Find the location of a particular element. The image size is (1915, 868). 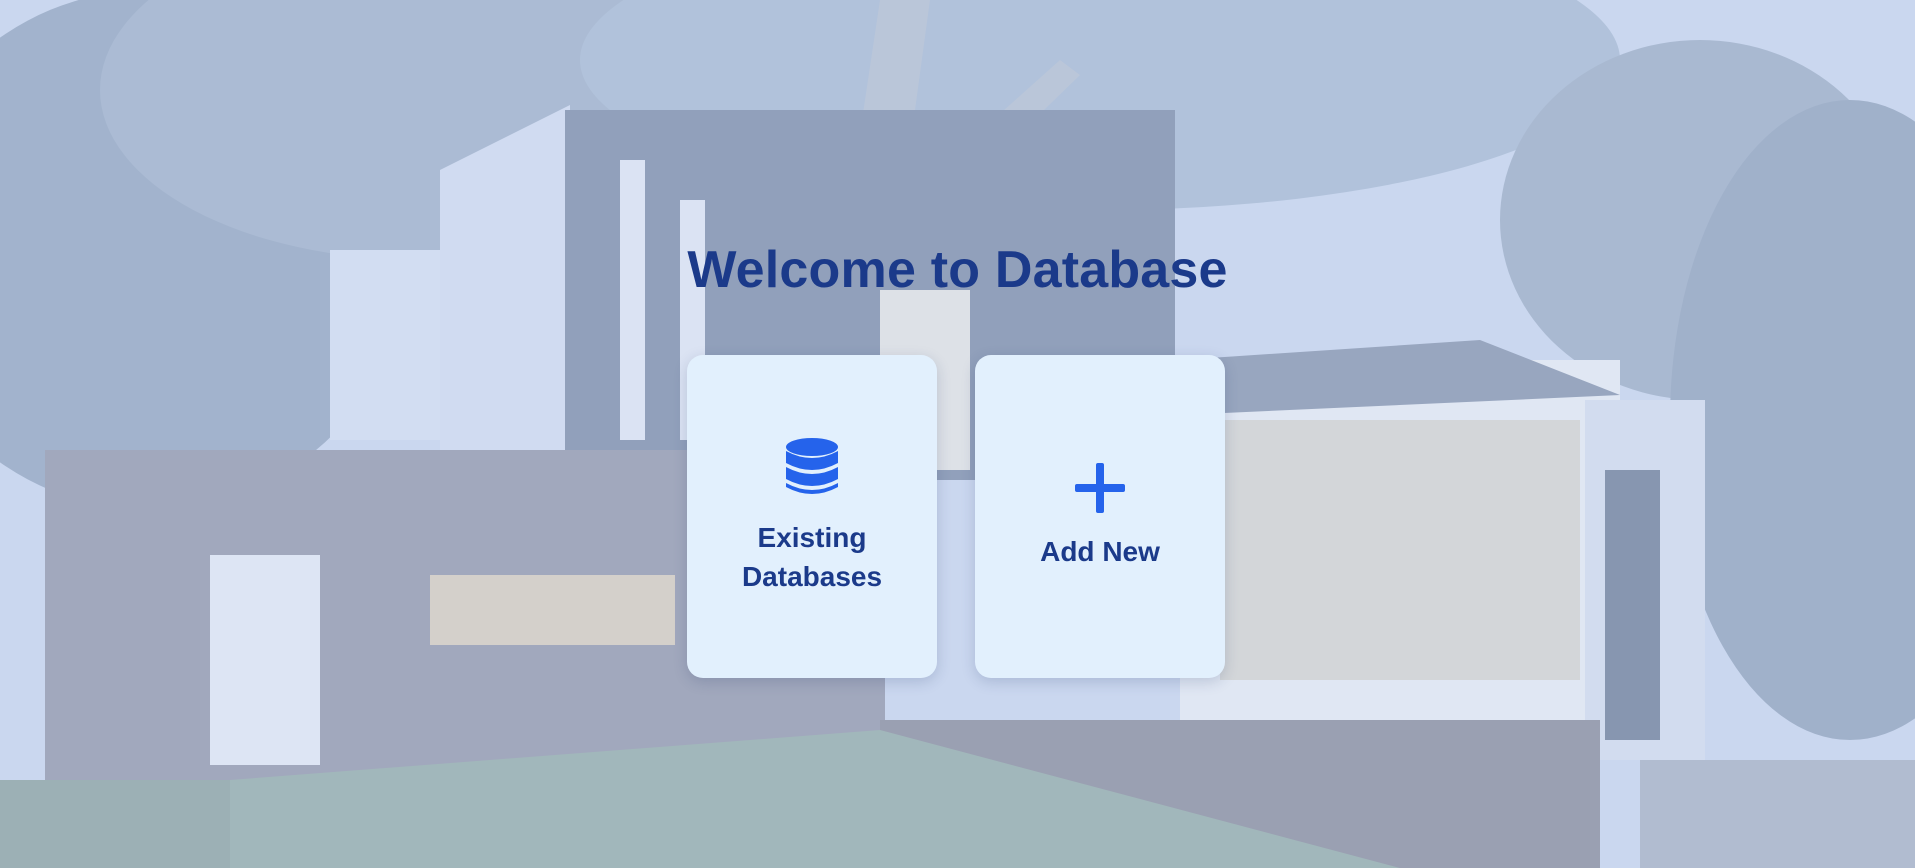

add-new-card: Add New is located at coordinates (1100, 516).